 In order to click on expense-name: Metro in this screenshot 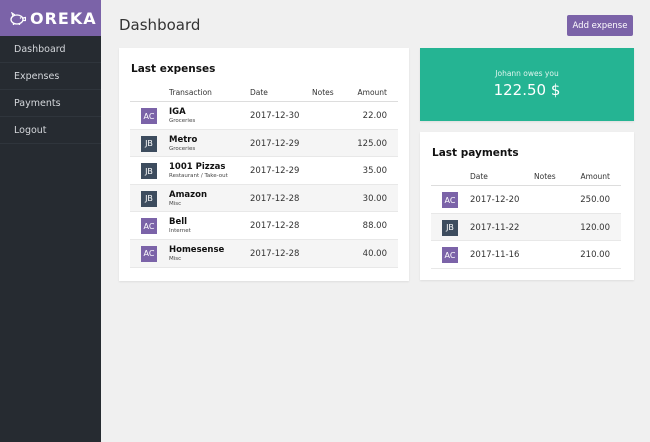, I will do `click(183, 139)`.